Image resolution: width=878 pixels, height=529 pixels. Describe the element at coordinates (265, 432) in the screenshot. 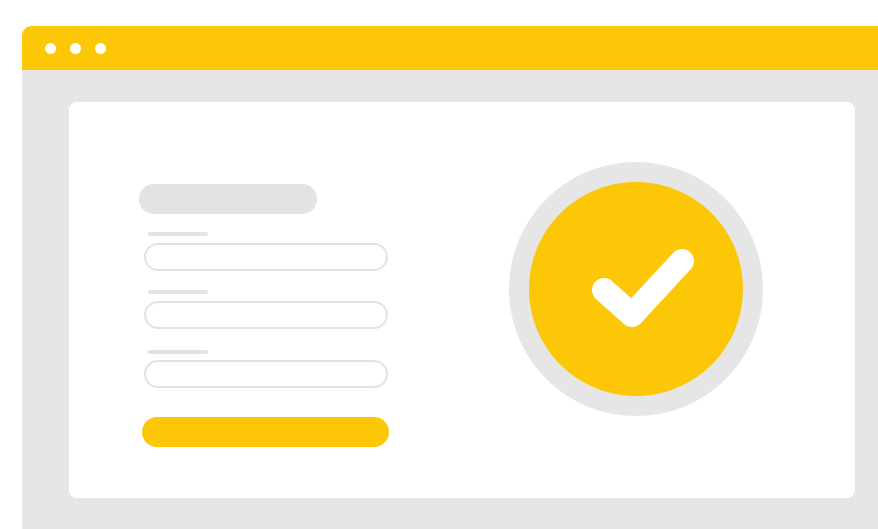

I see `submit-button` at that location.